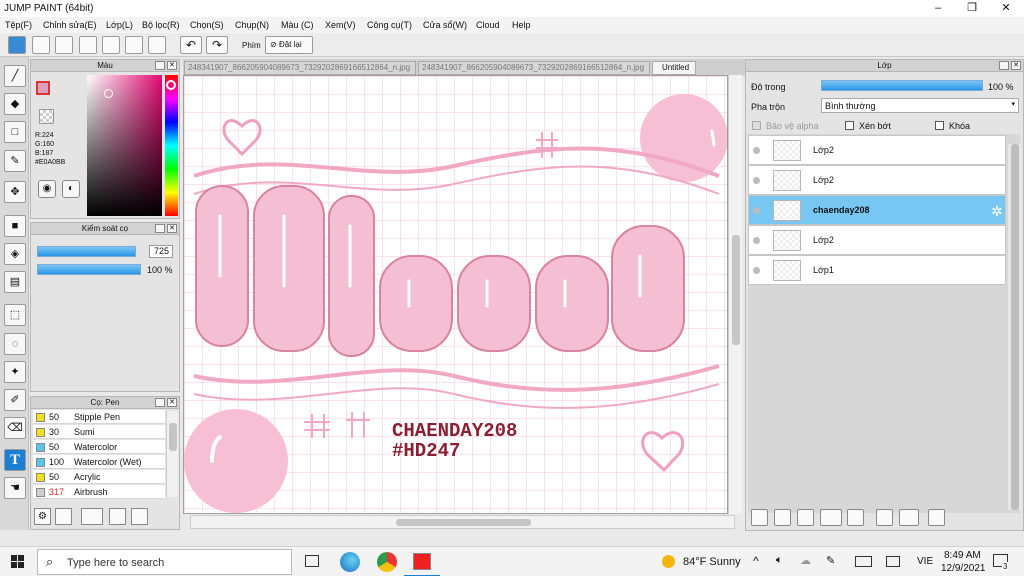  What do you see at coordinates (884, 517) in the screenshot?
I see `merge-down-icon` at bounding box center [884, 517].